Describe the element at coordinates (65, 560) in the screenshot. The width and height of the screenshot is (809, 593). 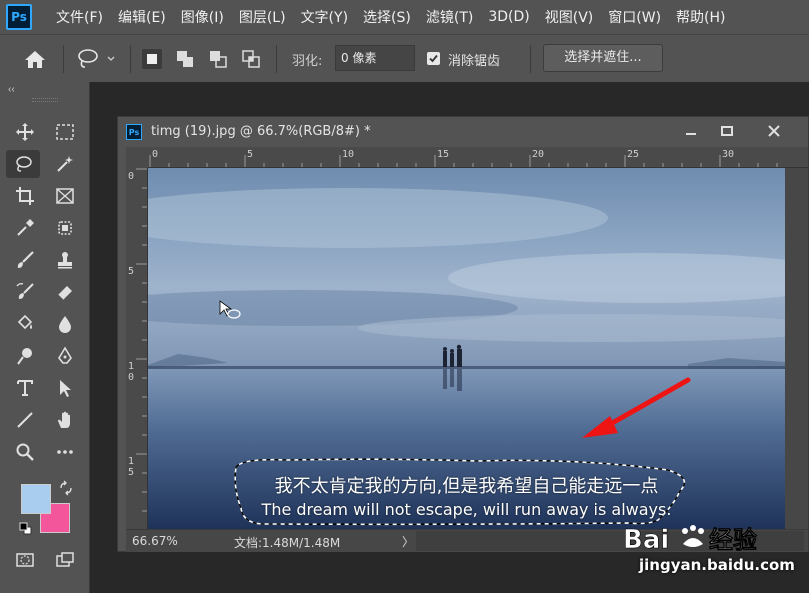
I see `screen-mode-icon` at that location.